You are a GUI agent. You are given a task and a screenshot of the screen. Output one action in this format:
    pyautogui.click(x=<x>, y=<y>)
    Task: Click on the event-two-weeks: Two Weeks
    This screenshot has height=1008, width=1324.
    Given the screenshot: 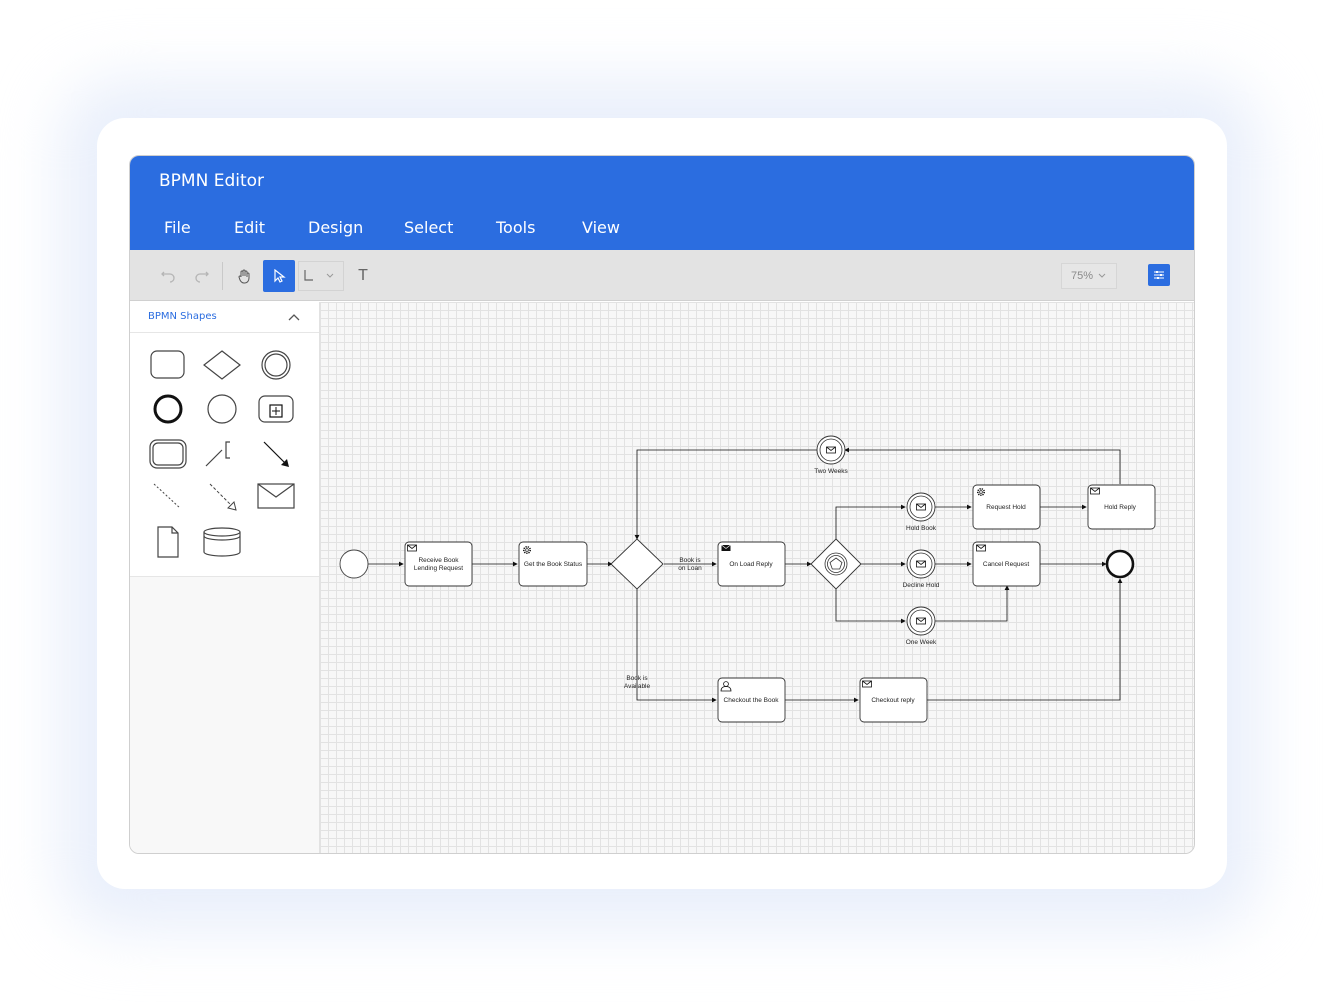 What is the action you would take?
    pyautogui.click(x=831, y=455)
    